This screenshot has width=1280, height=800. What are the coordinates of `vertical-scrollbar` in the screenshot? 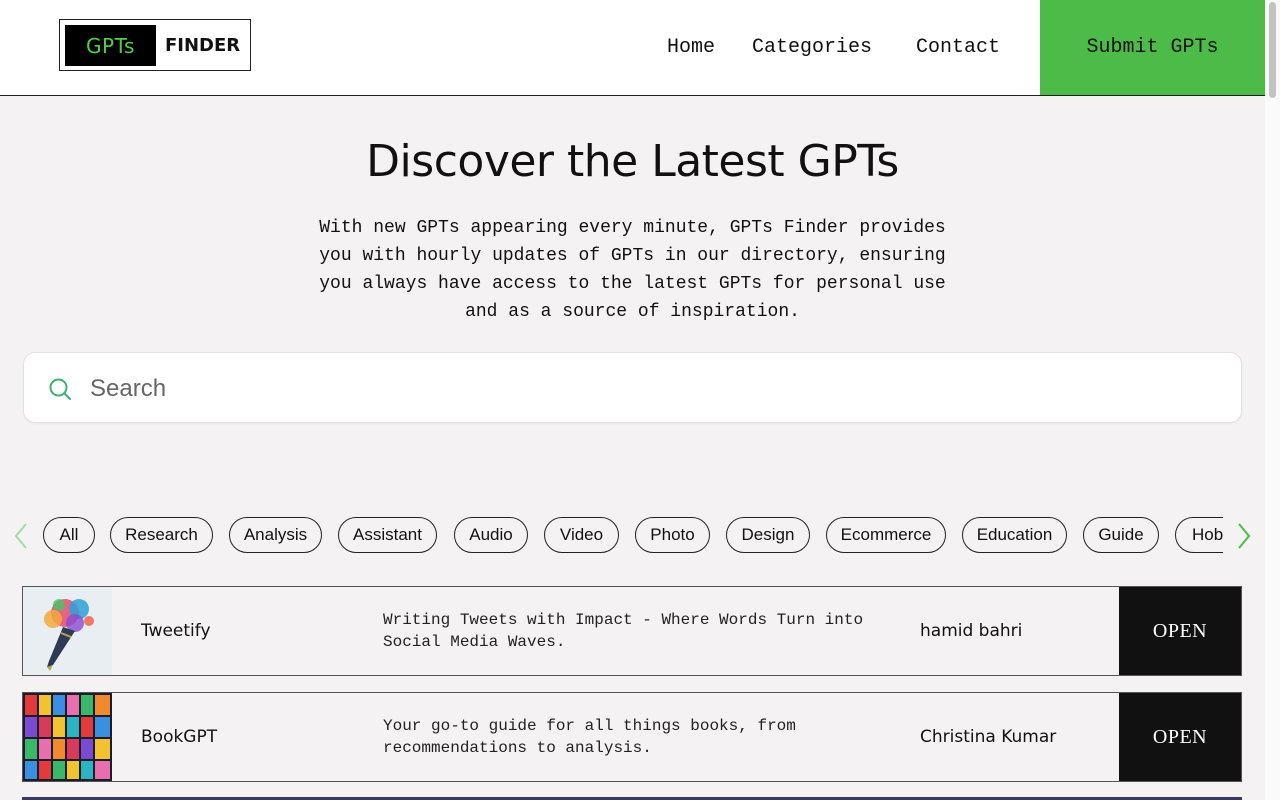 It's located at (1272, 400).